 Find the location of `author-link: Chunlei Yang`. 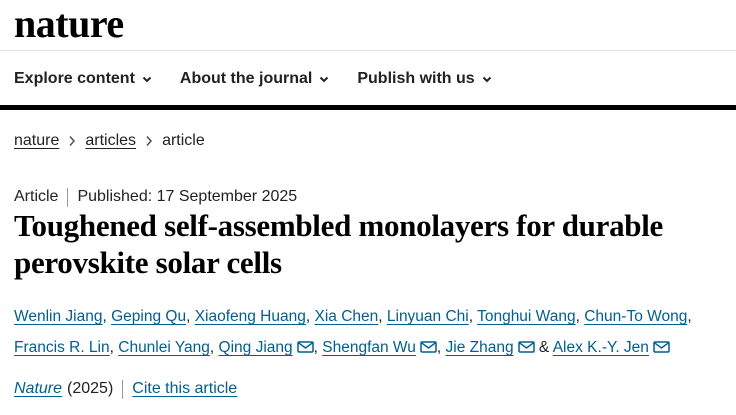

author-link: Chunlei Yang is located at coordinates (164, 347).